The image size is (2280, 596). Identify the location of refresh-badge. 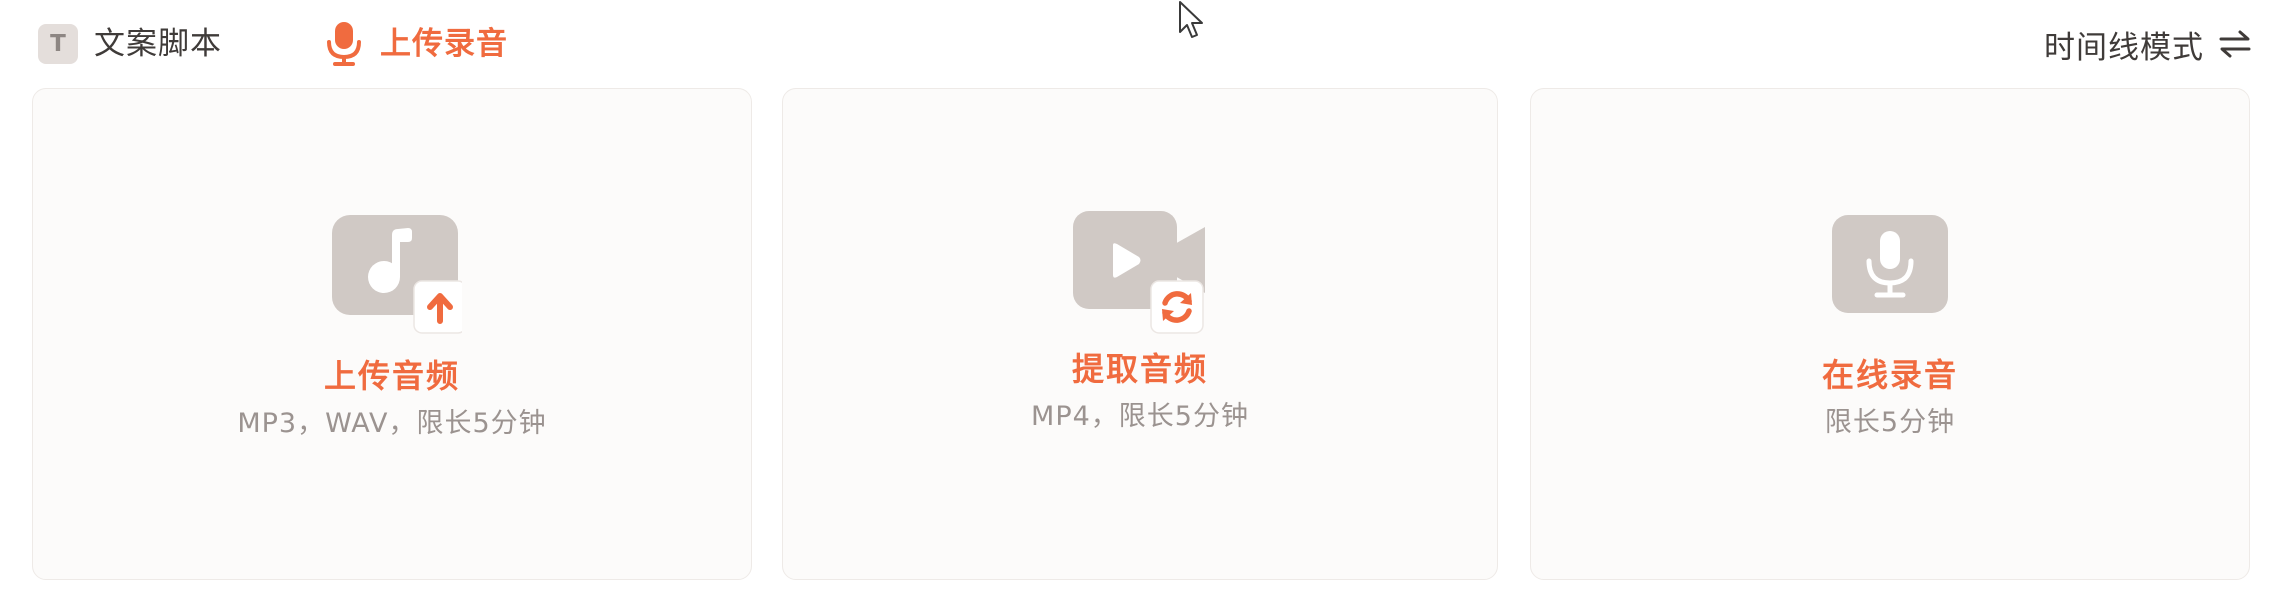
(1177, 307).